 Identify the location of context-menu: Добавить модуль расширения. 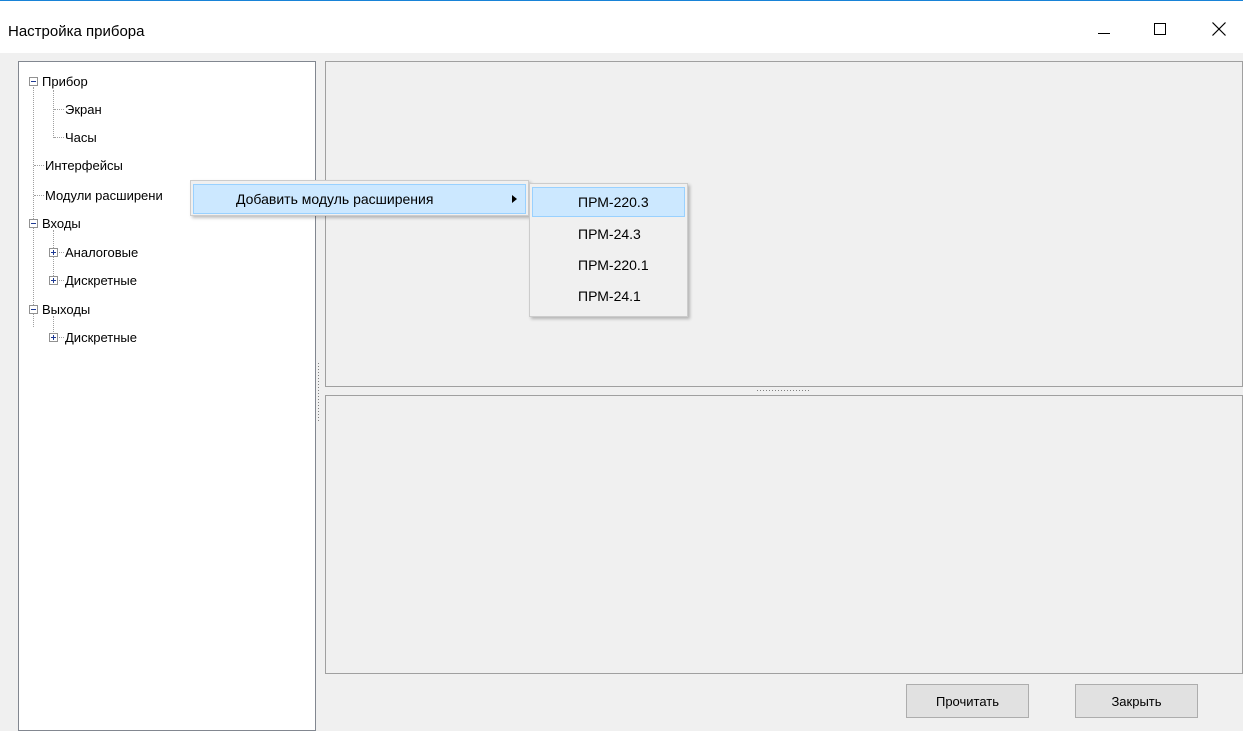
(359, 198).